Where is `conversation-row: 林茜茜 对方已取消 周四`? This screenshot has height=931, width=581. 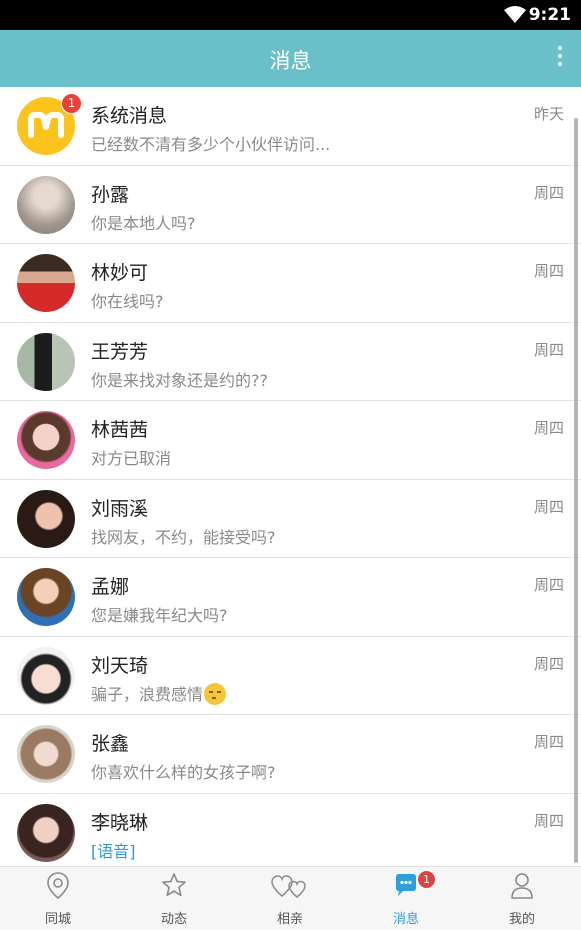 conversation-row: 林茜茜 对方已取消 周四 is located at coordinates (290, 440).